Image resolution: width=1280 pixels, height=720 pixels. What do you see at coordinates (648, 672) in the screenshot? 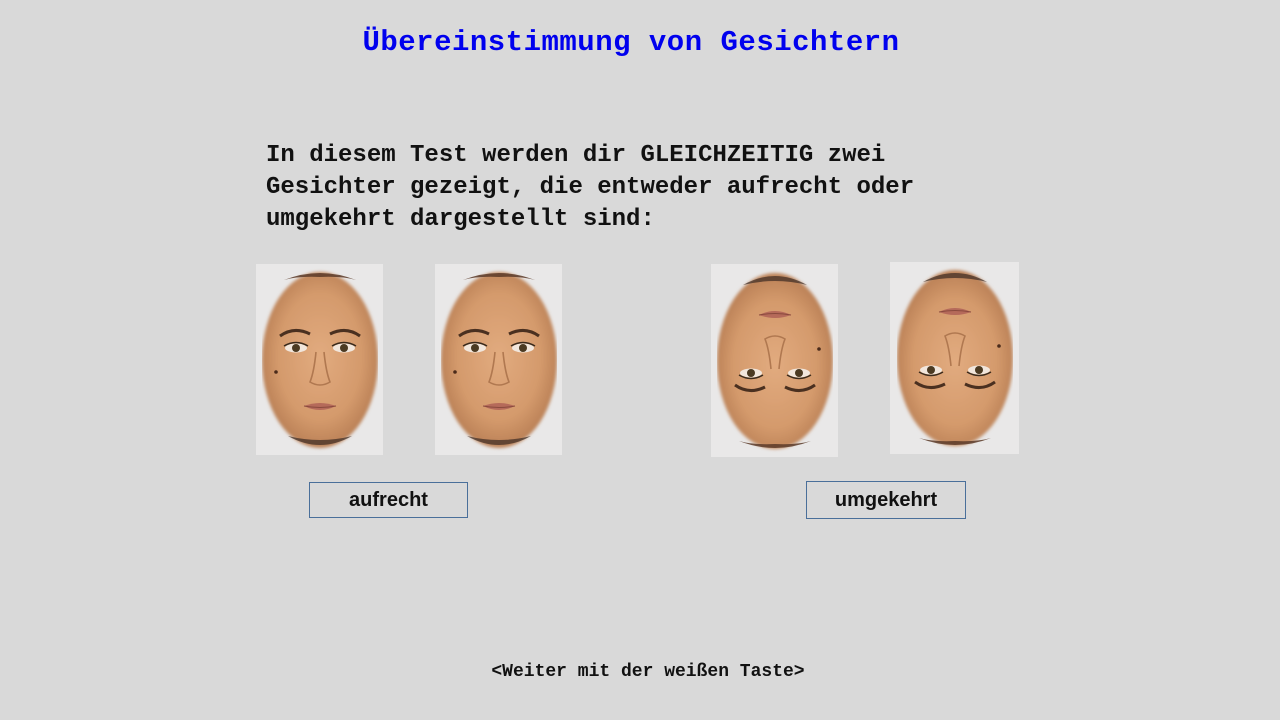
I see `continue-hint: <Weiter mit der weißen Taste>` at bounding box center [648, 672].